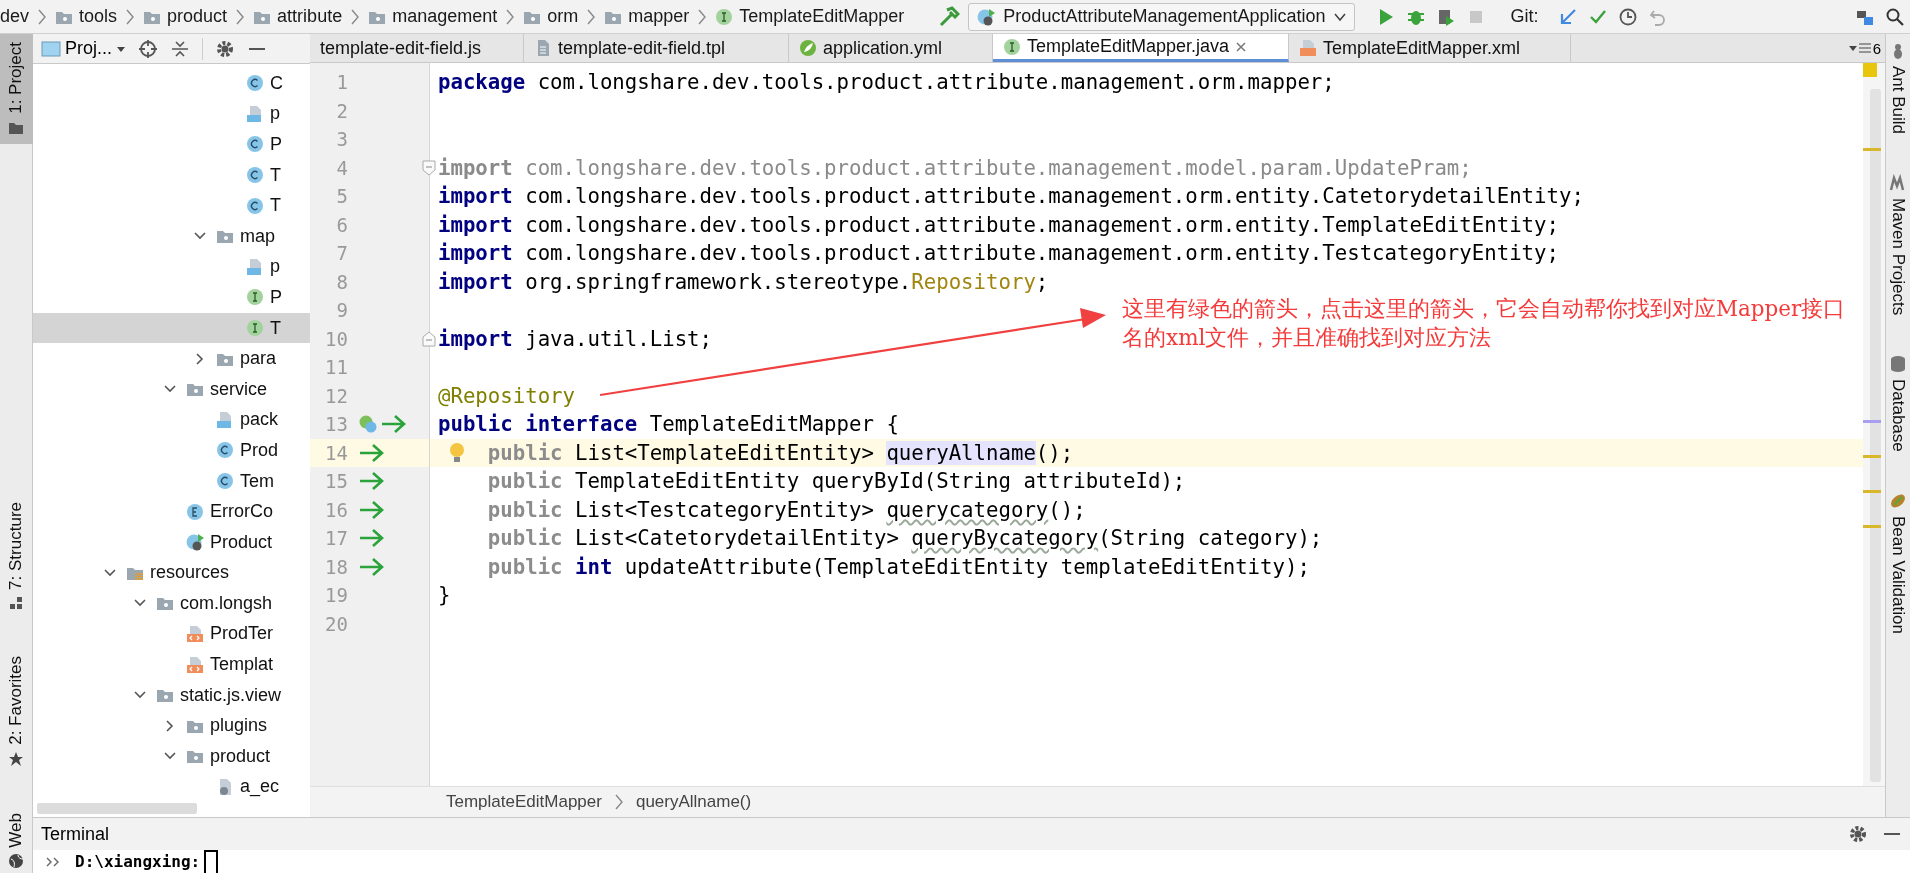 The image size is (1910, 873). What do you see at coordinates (171, 542) in the screenshot?
I see `tree-item: Product` at bounding box center [171, 542].